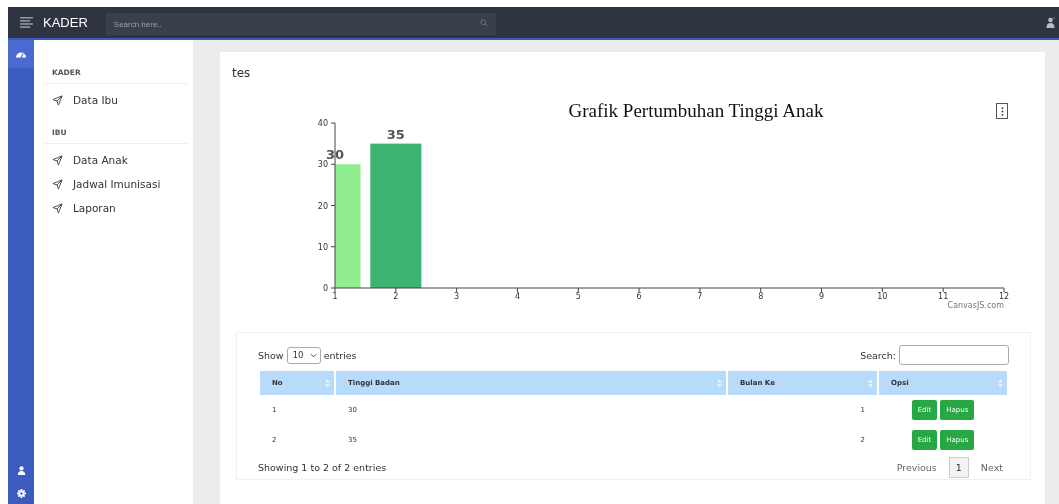  I want to click on x-tick-label: 7, so click(700, 296).